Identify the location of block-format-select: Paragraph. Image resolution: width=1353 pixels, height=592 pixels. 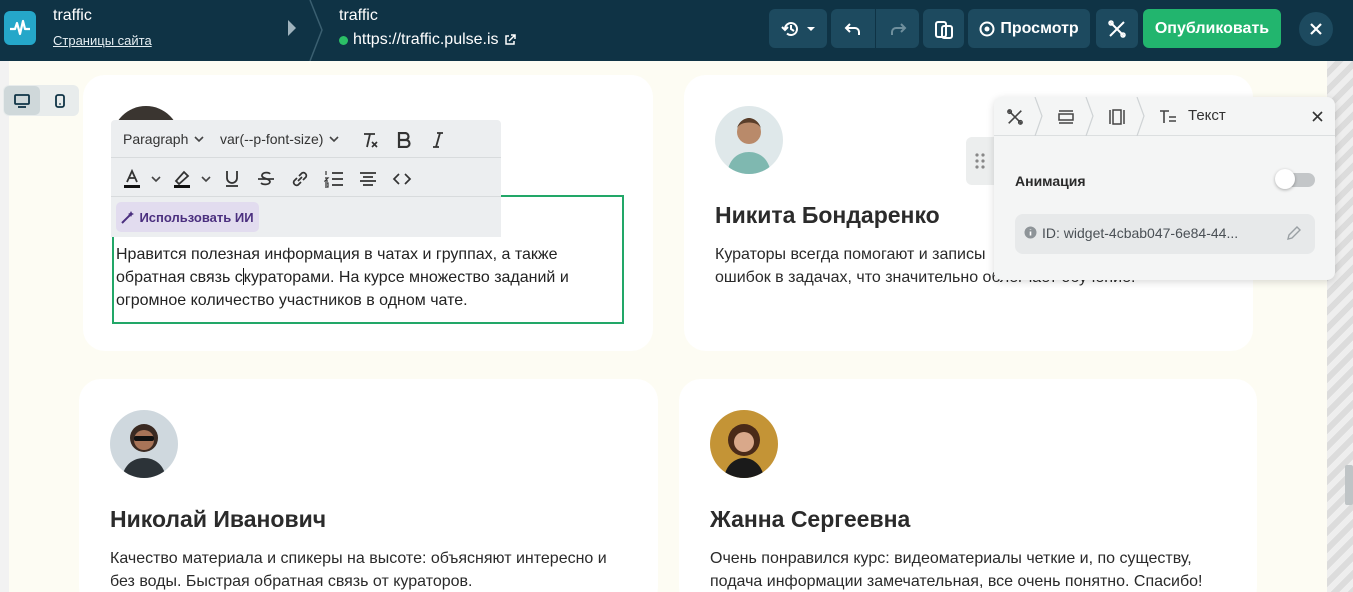
(163, 139).